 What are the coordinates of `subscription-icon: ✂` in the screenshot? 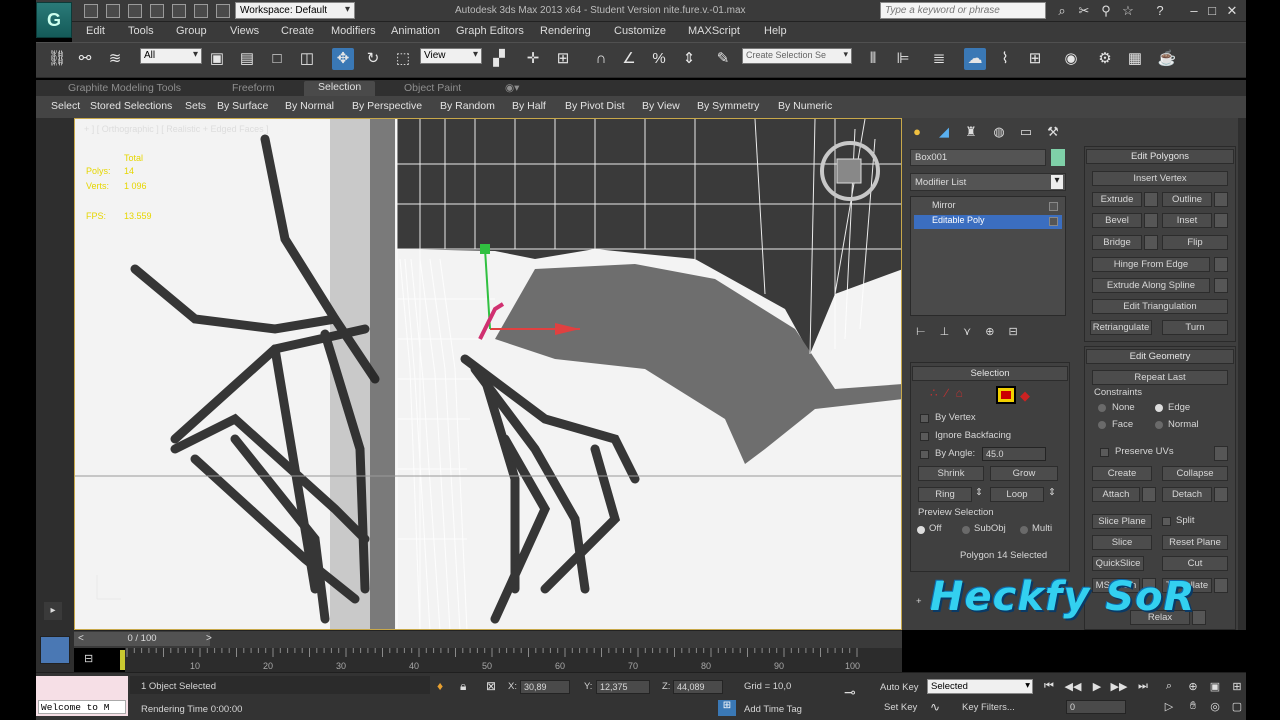 It's located at (1084, 11).